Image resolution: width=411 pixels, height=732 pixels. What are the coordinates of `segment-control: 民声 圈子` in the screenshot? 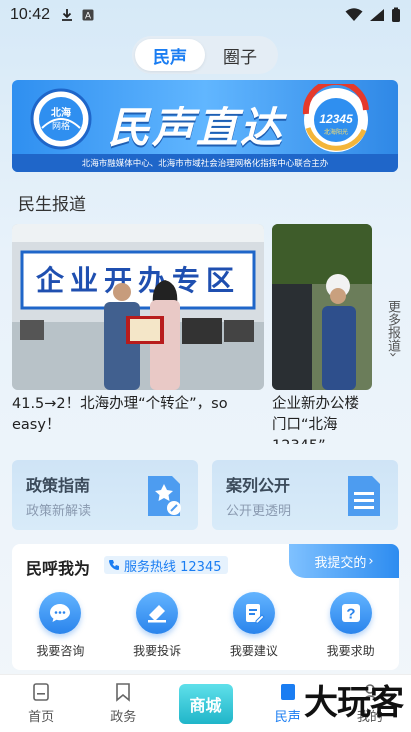 It's located at (205, 55).